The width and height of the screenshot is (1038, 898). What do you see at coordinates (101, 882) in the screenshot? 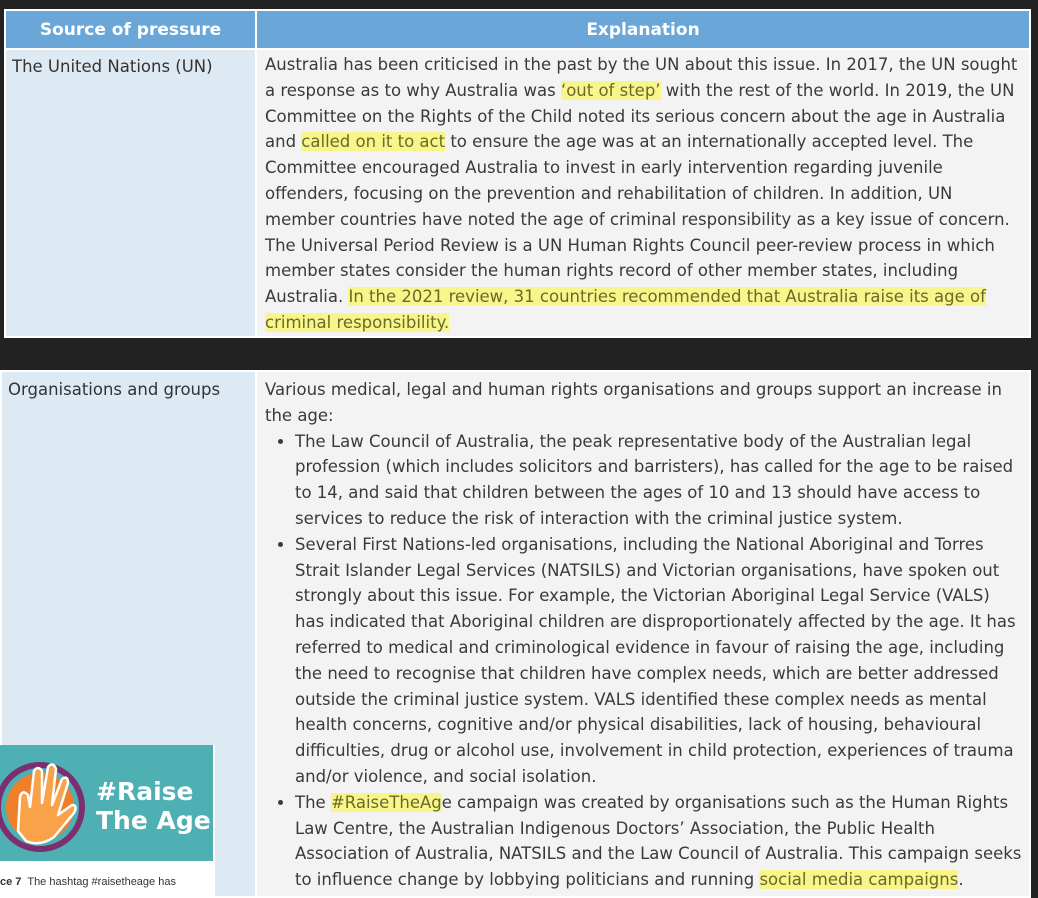
I see `caption-text: The hashtag #raisetheage has` at bounding box center [101, 882].